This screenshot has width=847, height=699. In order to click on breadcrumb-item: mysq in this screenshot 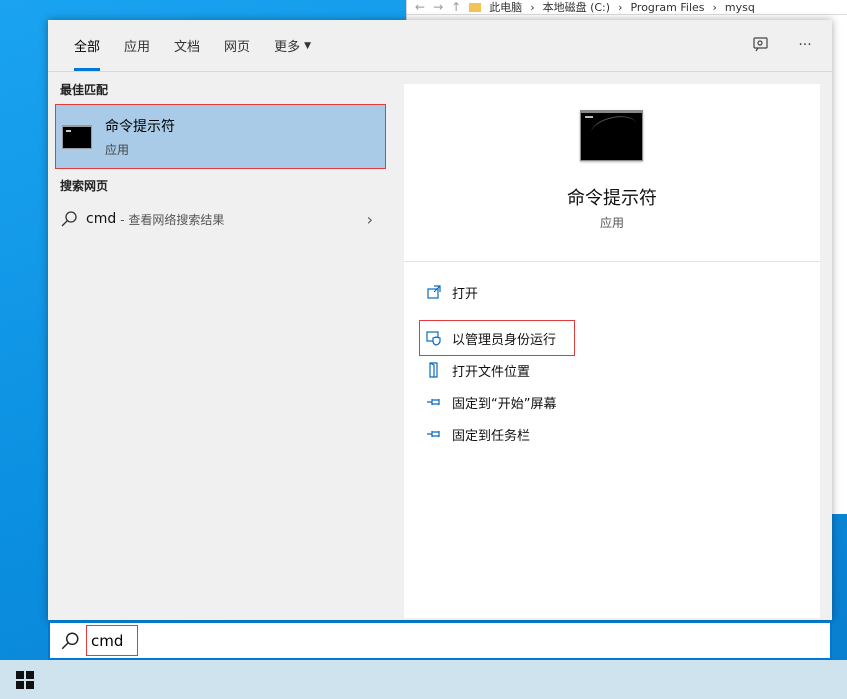, I will do `click(740, 7)`.